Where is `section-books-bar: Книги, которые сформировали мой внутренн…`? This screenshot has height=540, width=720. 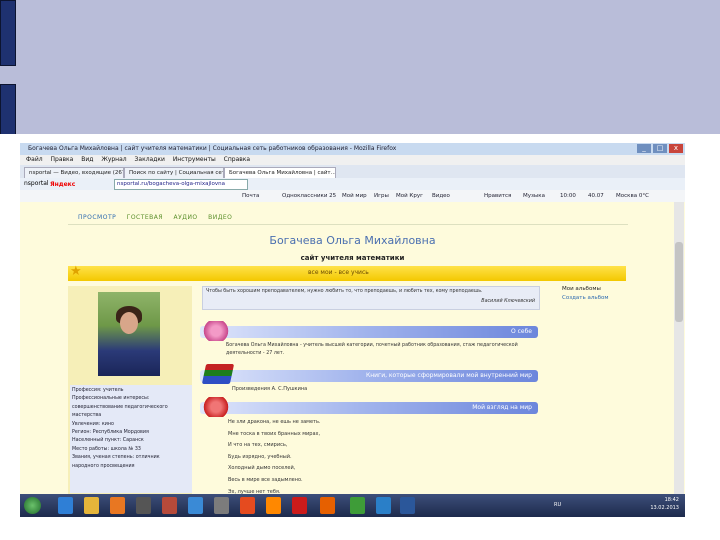
section-books-bar: Книги, которые сформировали мой внутренн… is located at coordinates (369, 376).